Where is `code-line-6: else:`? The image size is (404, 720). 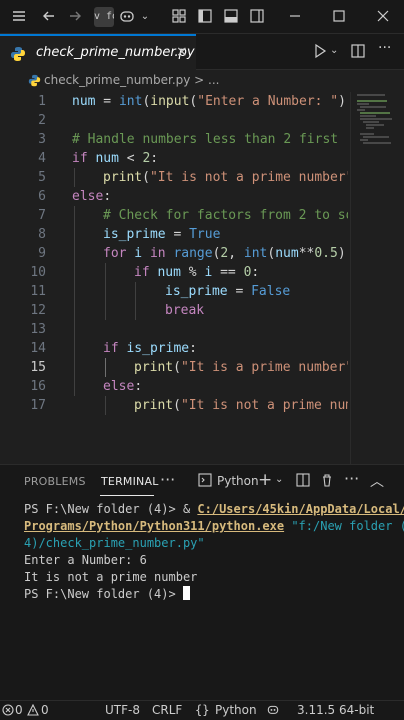 code-line-6: else: is located at coordinates (92, 196).